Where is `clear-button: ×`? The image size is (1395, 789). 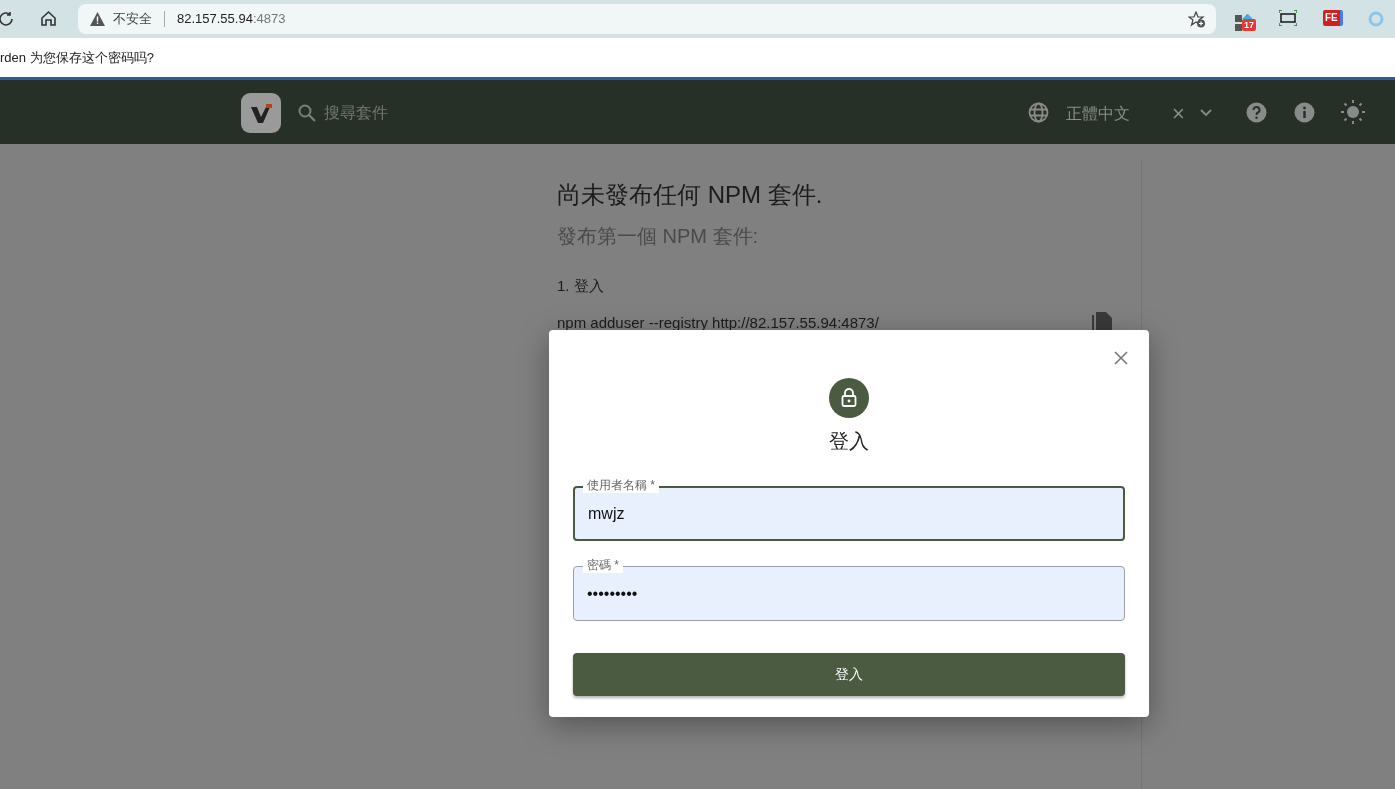 clear-button: × is located at coordinates (1178, 113).